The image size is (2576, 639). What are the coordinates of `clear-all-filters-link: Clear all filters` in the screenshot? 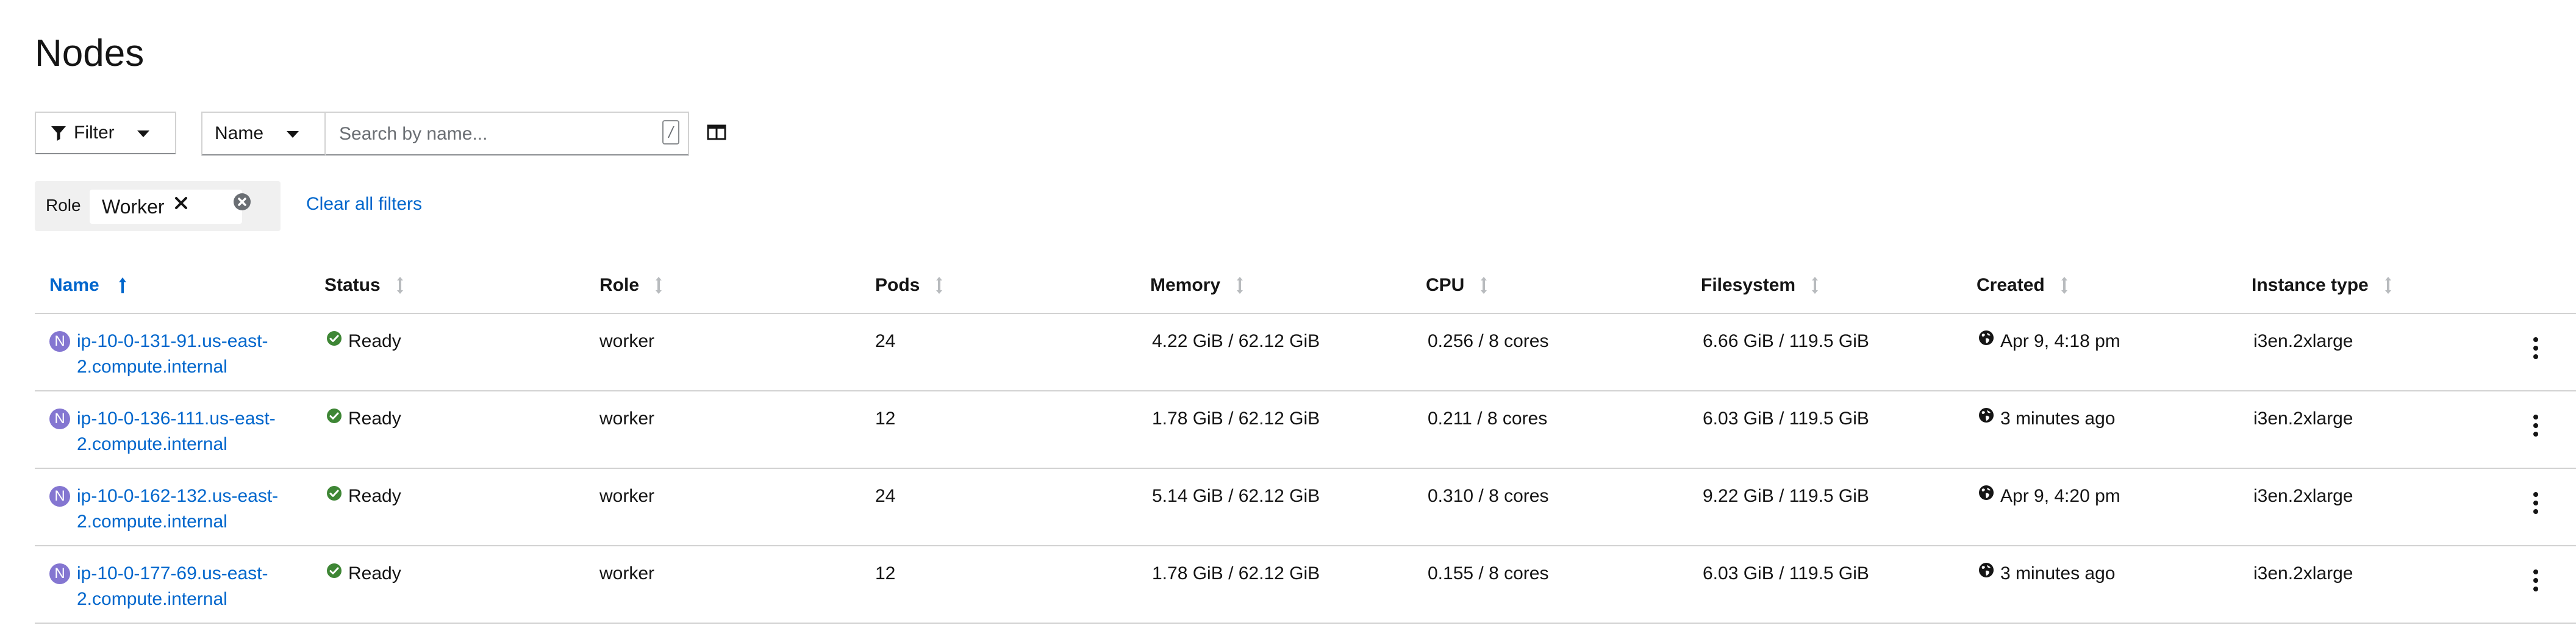 It's located at (364, 204).